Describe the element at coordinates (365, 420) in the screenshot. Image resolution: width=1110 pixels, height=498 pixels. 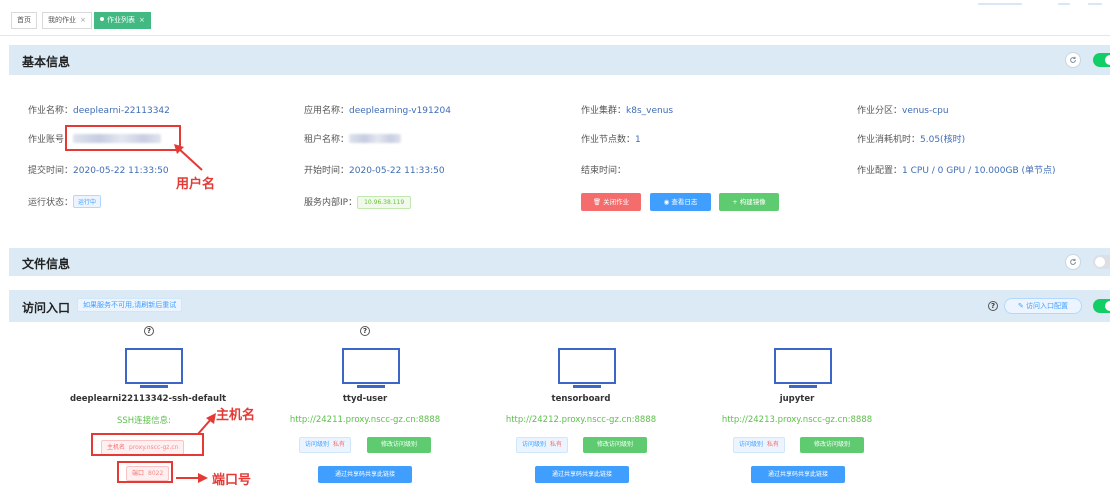
I see `service-url-link: http://24211.proxy.nscc-gz.cn:8888` at that location.